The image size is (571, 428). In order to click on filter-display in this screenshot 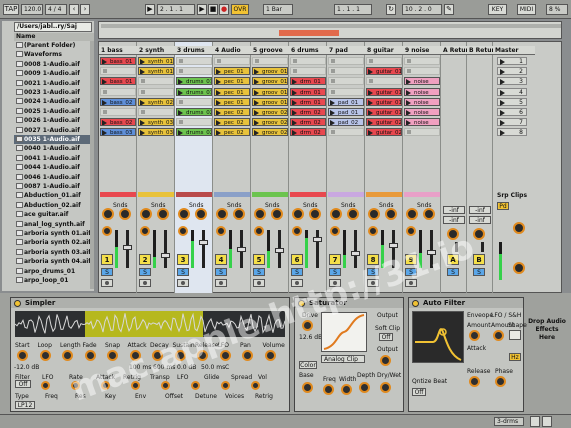, I will do `click(438, 337)`.